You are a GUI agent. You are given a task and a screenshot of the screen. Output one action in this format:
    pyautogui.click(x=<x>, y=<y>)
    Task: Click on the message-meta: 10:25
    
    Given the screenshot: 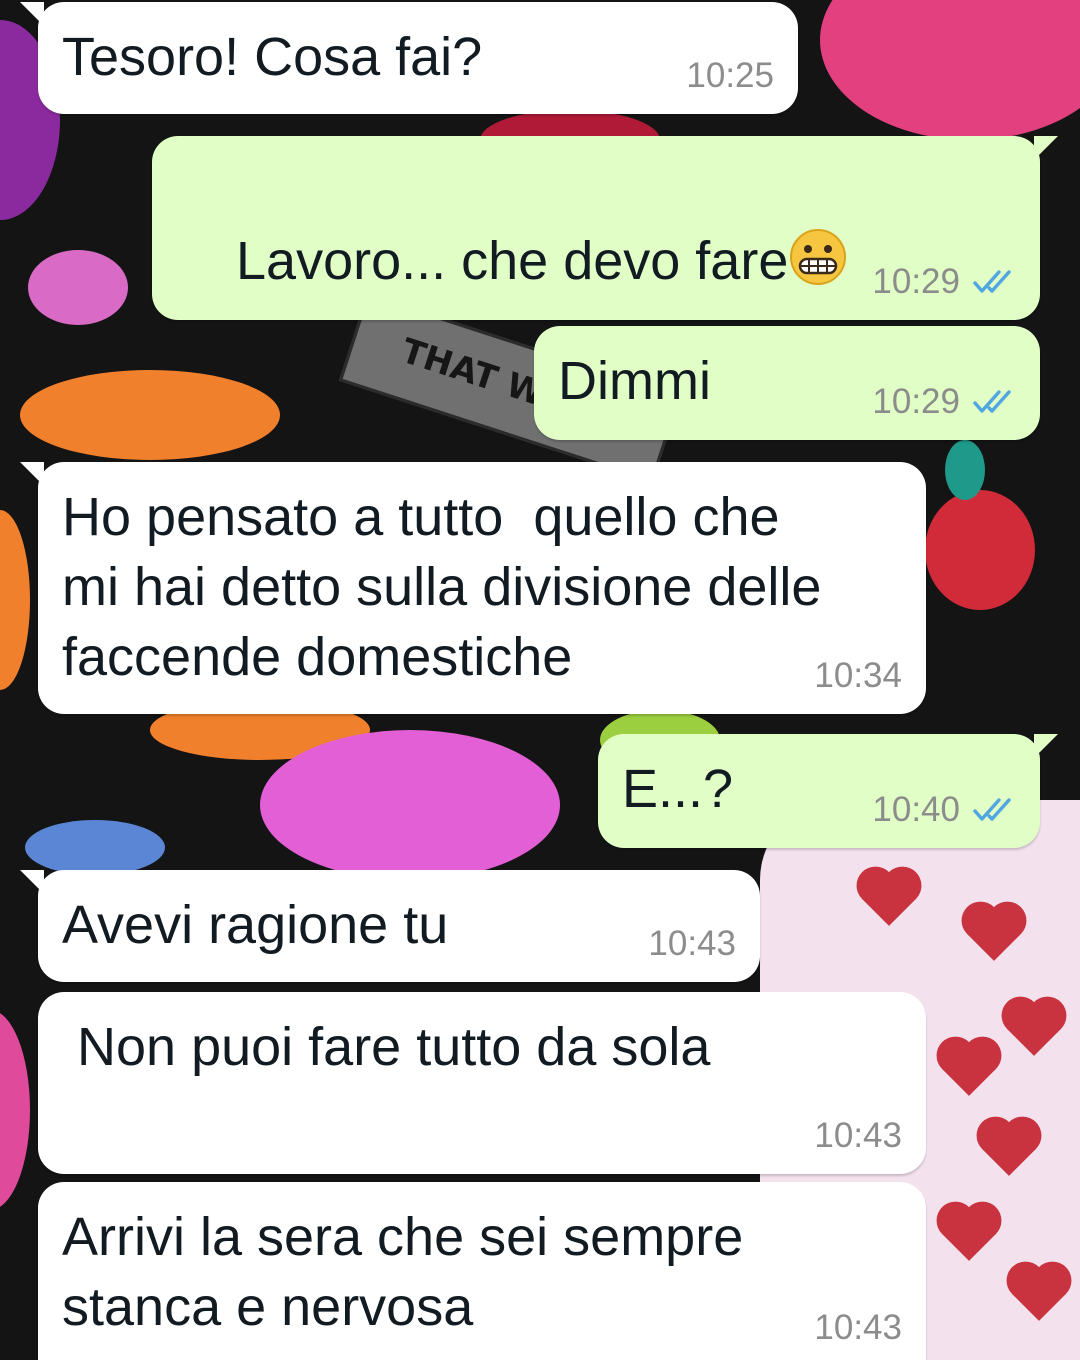 What is the action you would take?
    pyautogui.click(x=730, y=76)
    